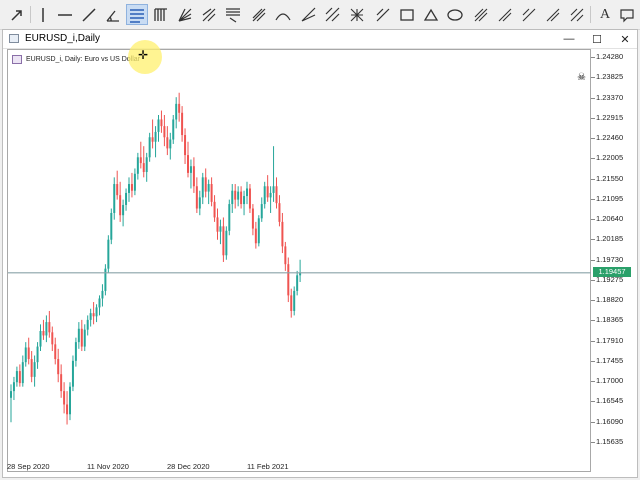 The image size is (640, 480). Describe the element at coordinates (610, 300) in the screenshot. I see `price-label: 1.18820` at that location.